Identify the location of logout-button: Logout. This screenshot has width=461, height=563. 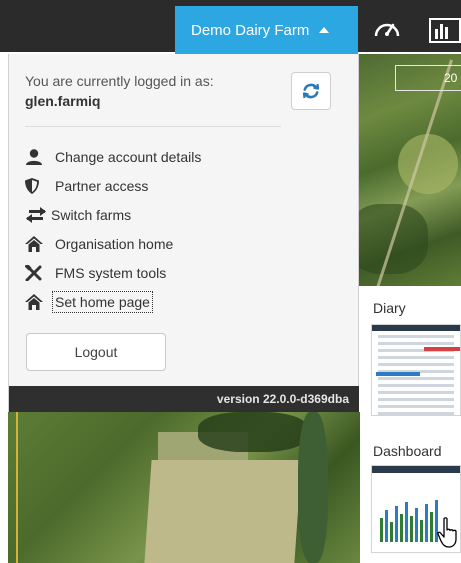
(96, 352).